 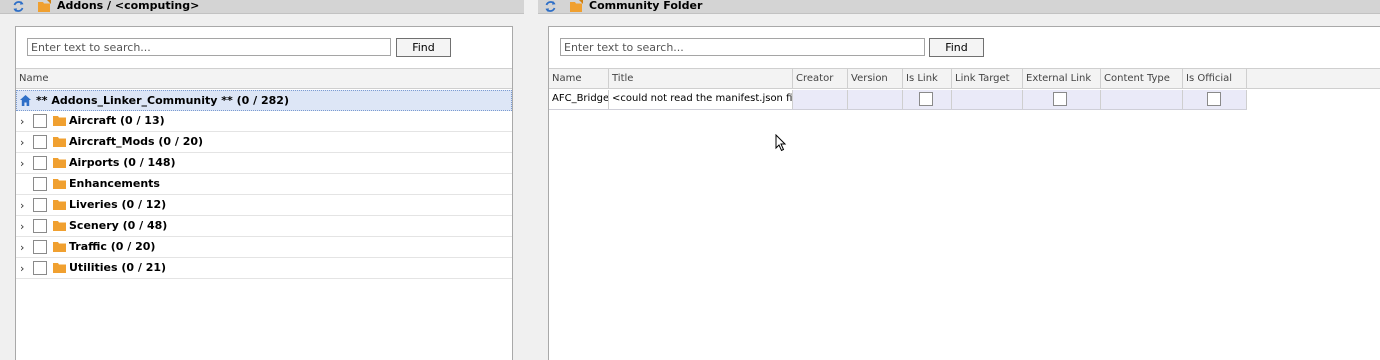 I want to click on tree-item-traffic: › Traffic (0 / 20), so click(x=264, y=247).